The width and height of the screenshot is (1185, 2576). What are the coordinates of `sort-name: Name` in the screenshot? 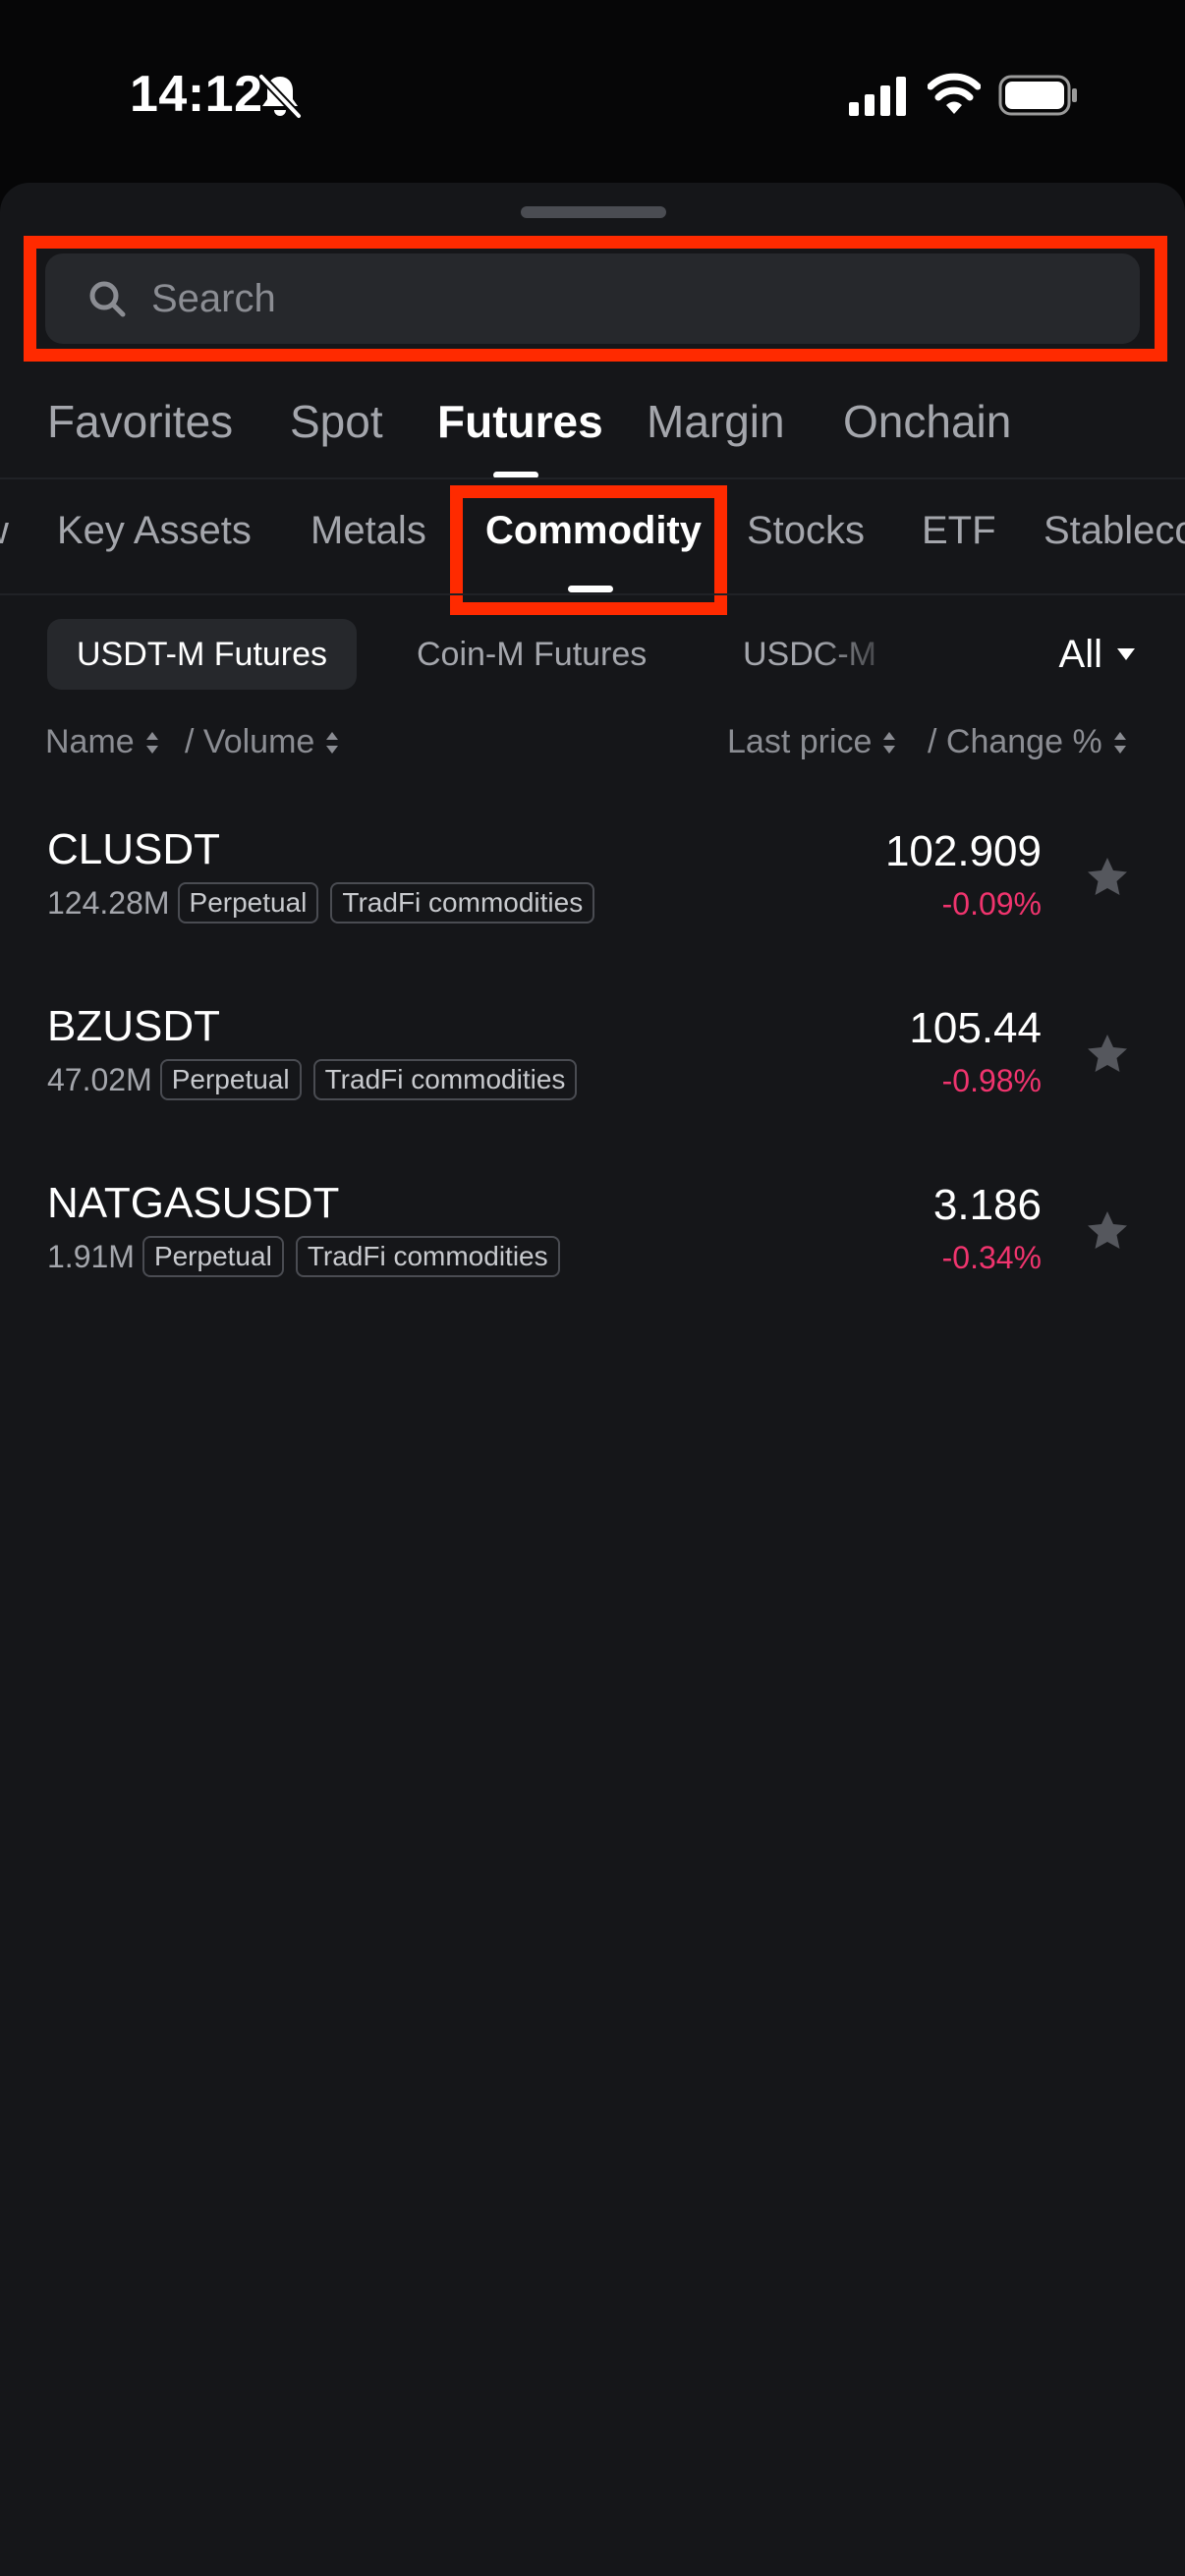 It's located at (103, 742).